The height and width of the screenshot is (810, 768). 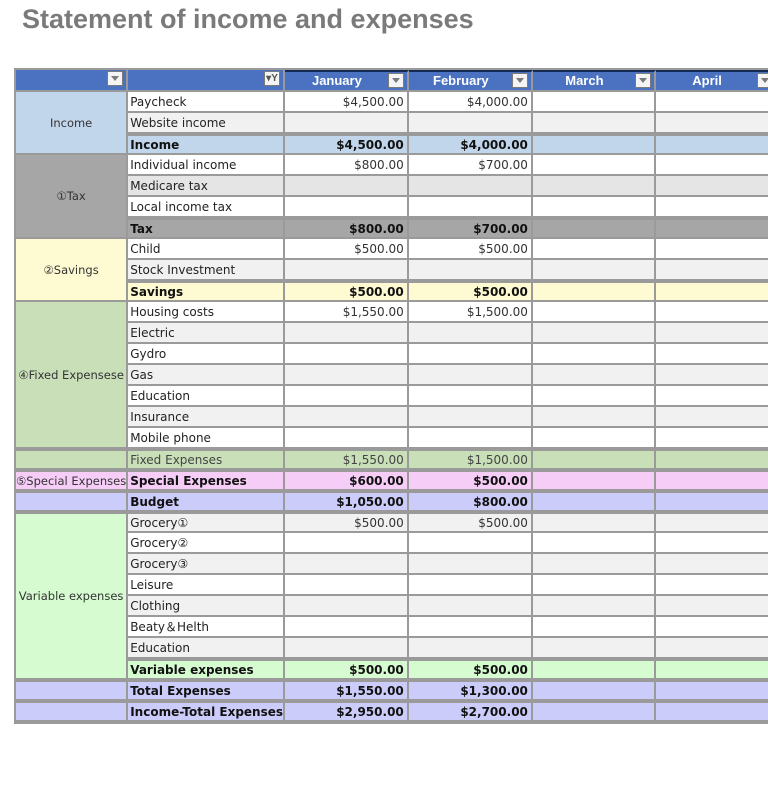 I want to click on item-label-cell: Grocery②, so click(x=207, y=543).